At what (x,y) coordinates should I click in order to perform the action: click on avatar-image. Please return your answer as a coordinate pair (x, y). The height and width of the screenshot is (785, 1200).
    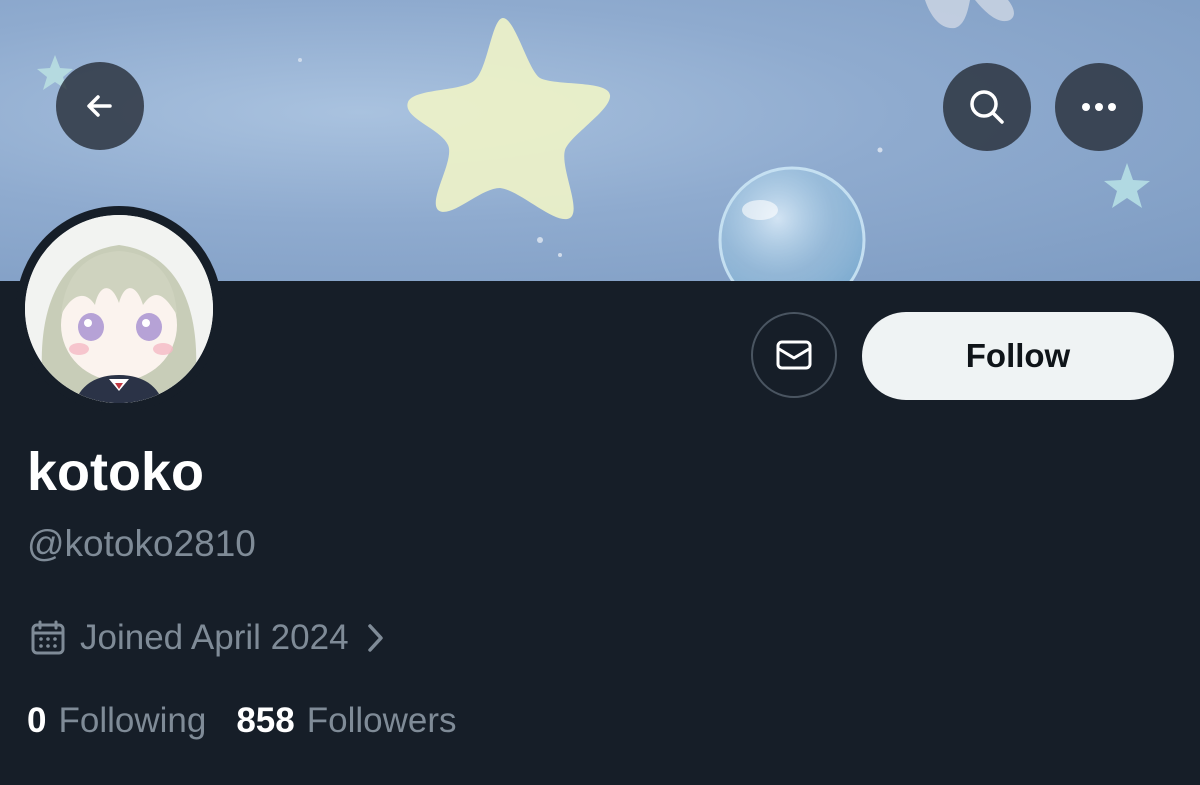
    Looking at the image, I should click on (119, 309).